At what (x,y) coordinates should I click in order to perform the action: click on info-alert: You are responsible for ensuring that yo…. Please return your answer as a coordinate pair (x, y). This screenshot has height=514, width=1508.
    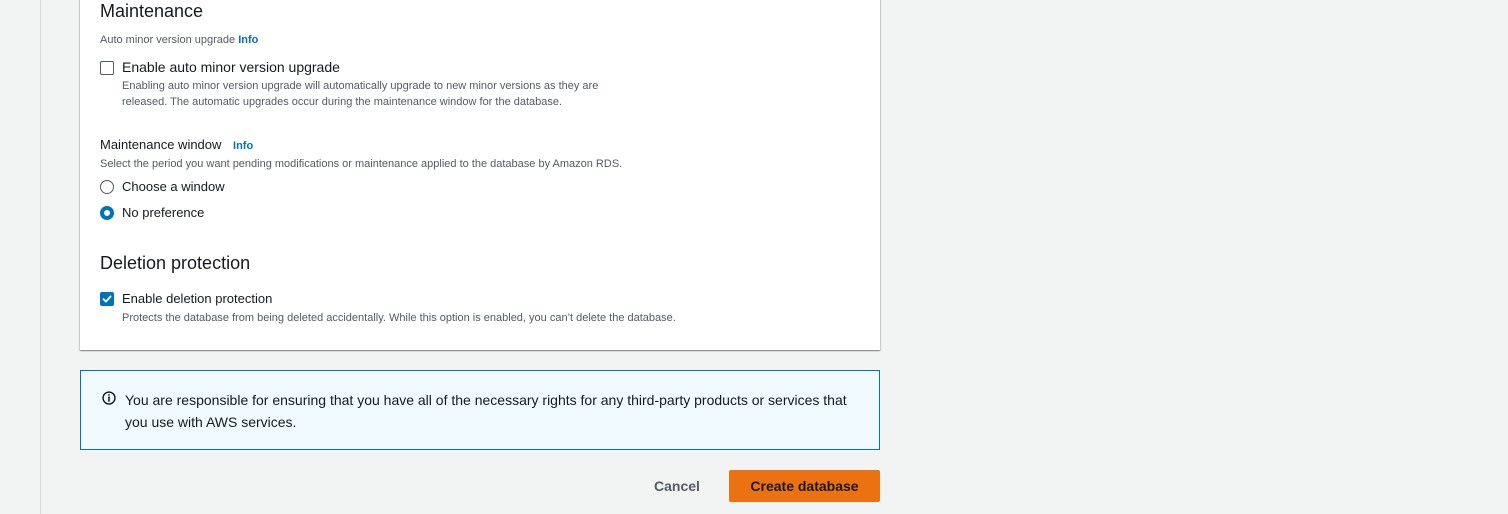
    Looking at the image, I should click on (480, 410).